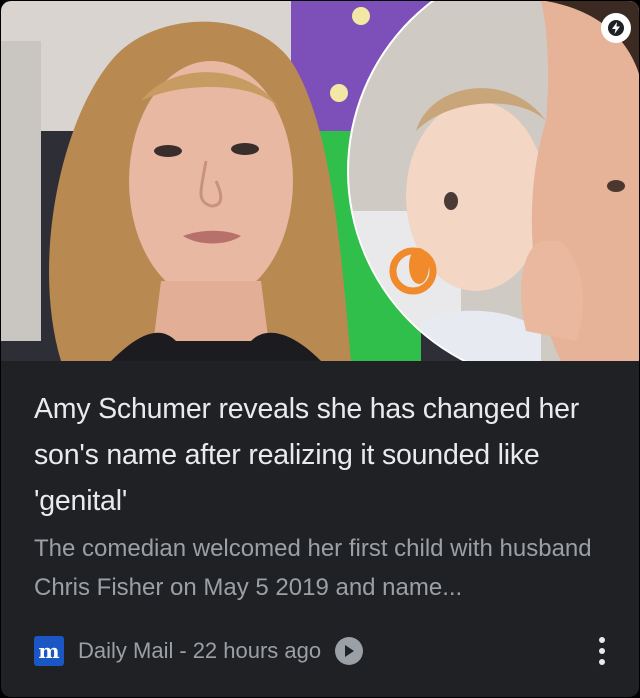 The width and height of the screenshot is (640, 698). I want to click on play-icon, so click(349, 651).